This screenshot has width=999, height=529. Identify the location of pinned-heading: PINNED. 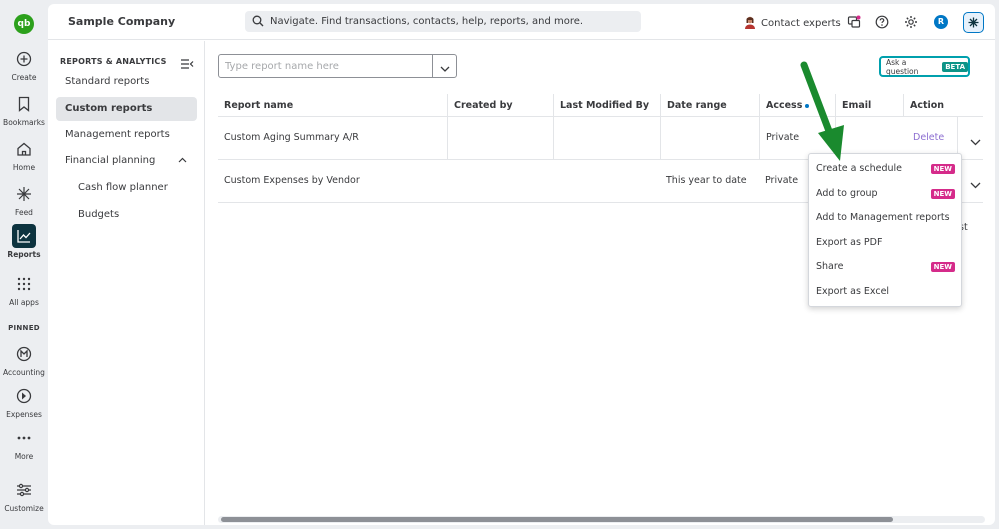
(24, 328).